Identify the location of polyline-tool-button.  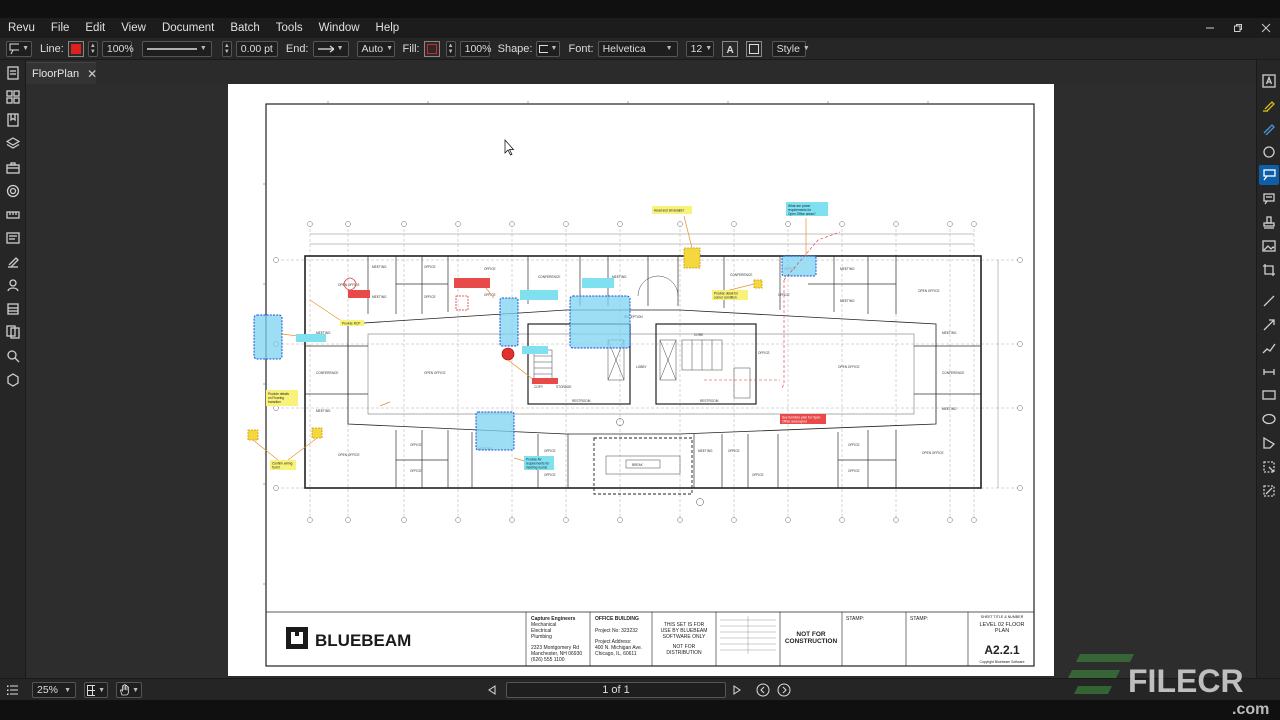
(1269, 348).